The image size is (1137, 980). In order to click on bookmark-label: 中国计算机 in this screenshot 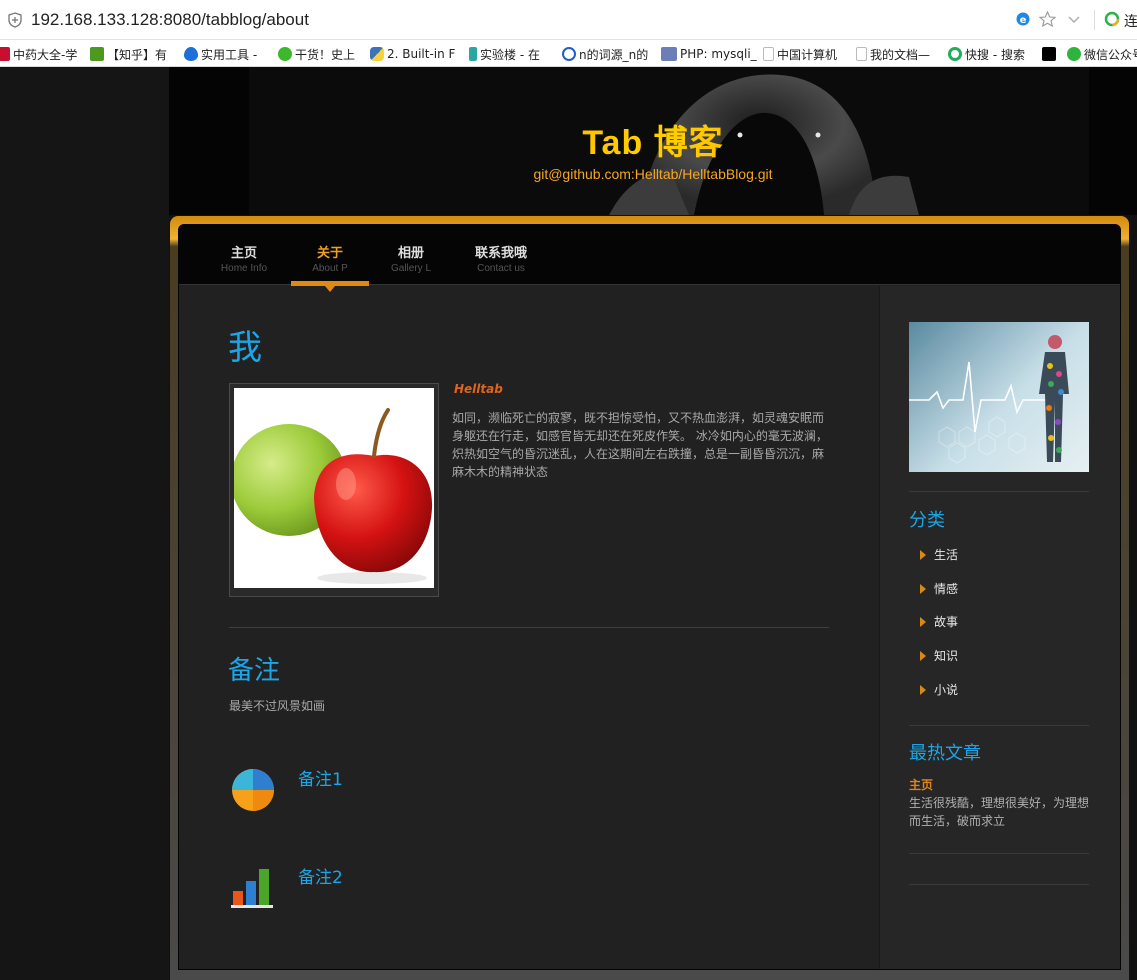, I will do `click(807, 54)`.